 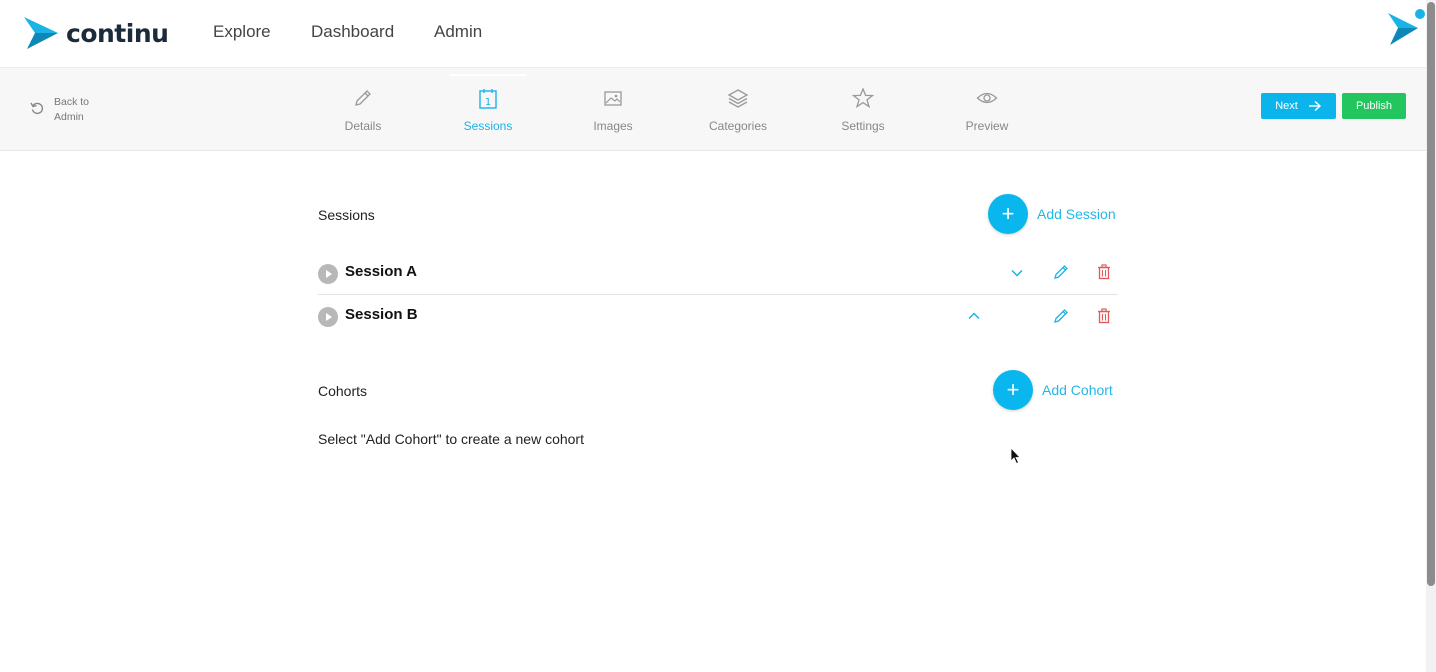 I want to click on session-name: Session A, so click(x=381, y=271).